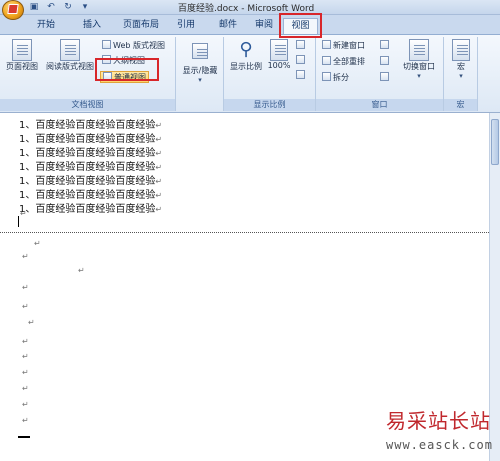 The width and height of the screenshot is (500, 461). I want to click on end-of-document-marker, so click(24, 437).